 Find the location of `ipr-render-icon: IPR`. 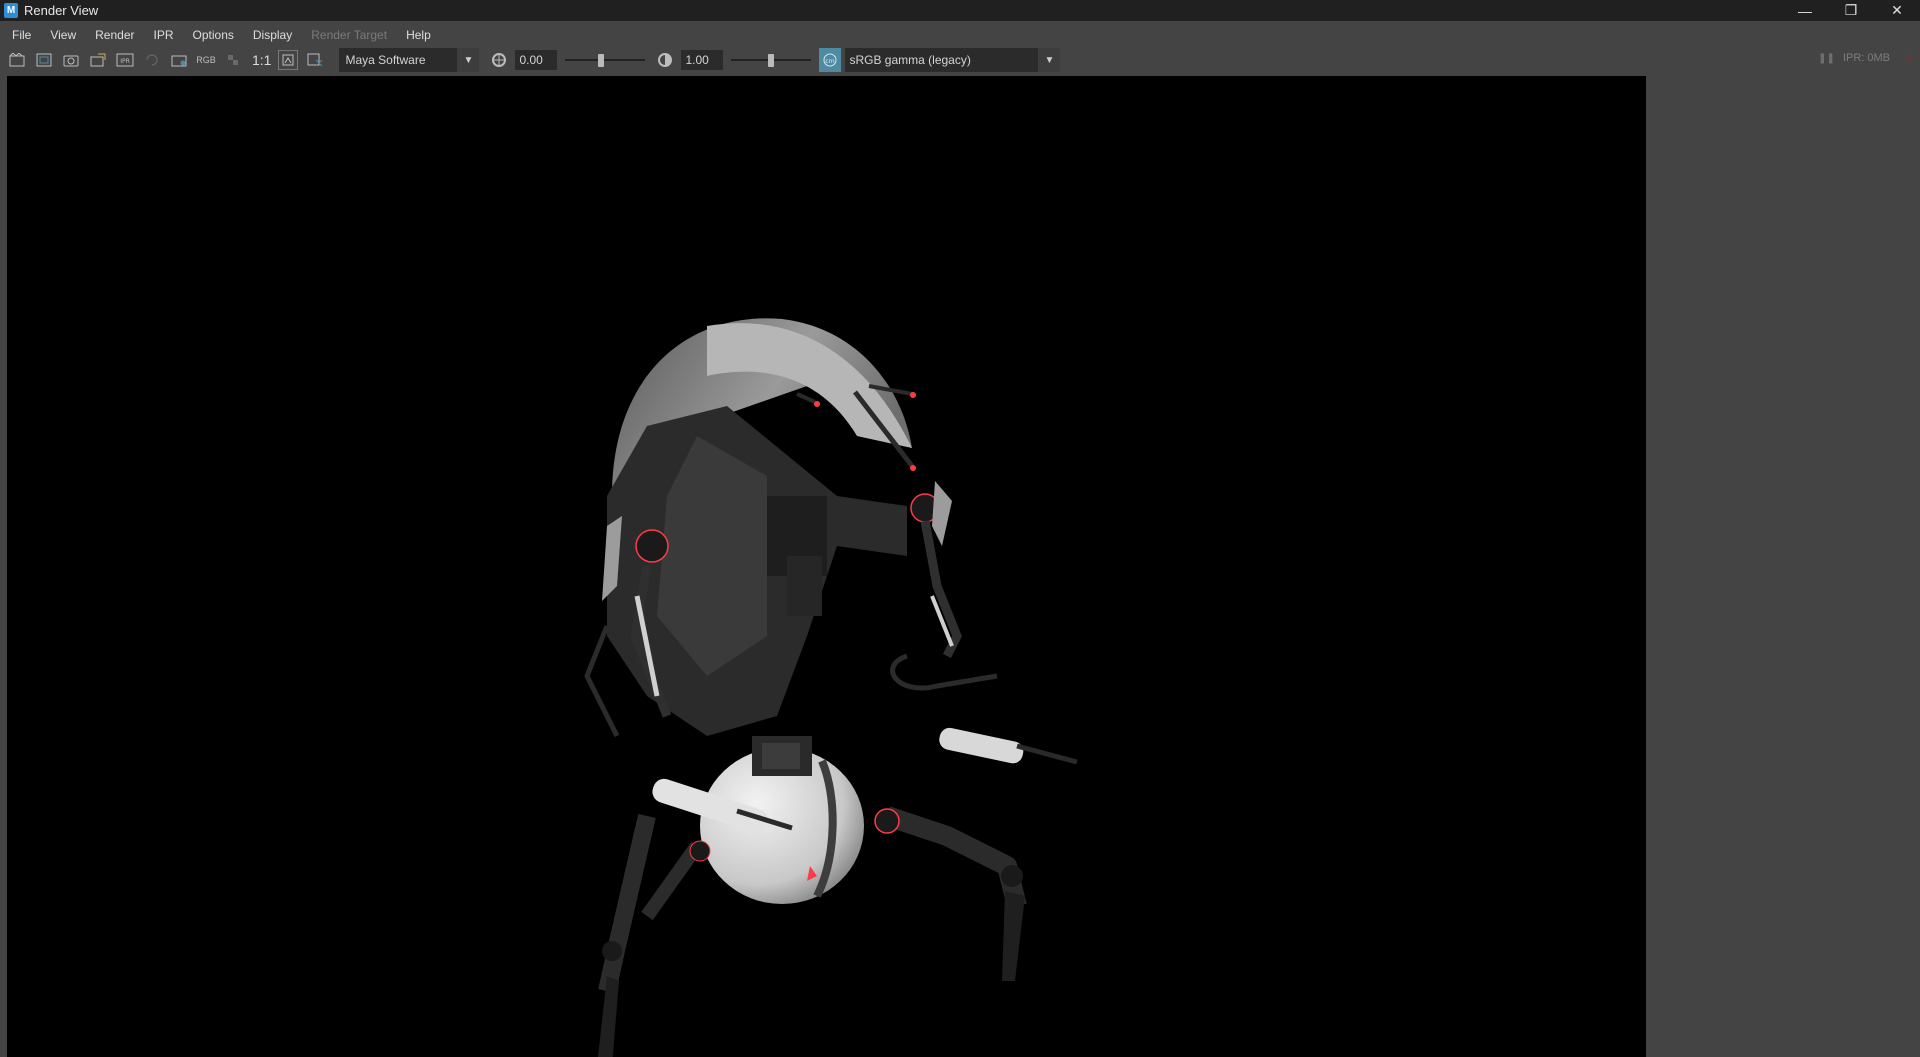

ipr-render-icon: IPR is located at coordinates (125, 60).